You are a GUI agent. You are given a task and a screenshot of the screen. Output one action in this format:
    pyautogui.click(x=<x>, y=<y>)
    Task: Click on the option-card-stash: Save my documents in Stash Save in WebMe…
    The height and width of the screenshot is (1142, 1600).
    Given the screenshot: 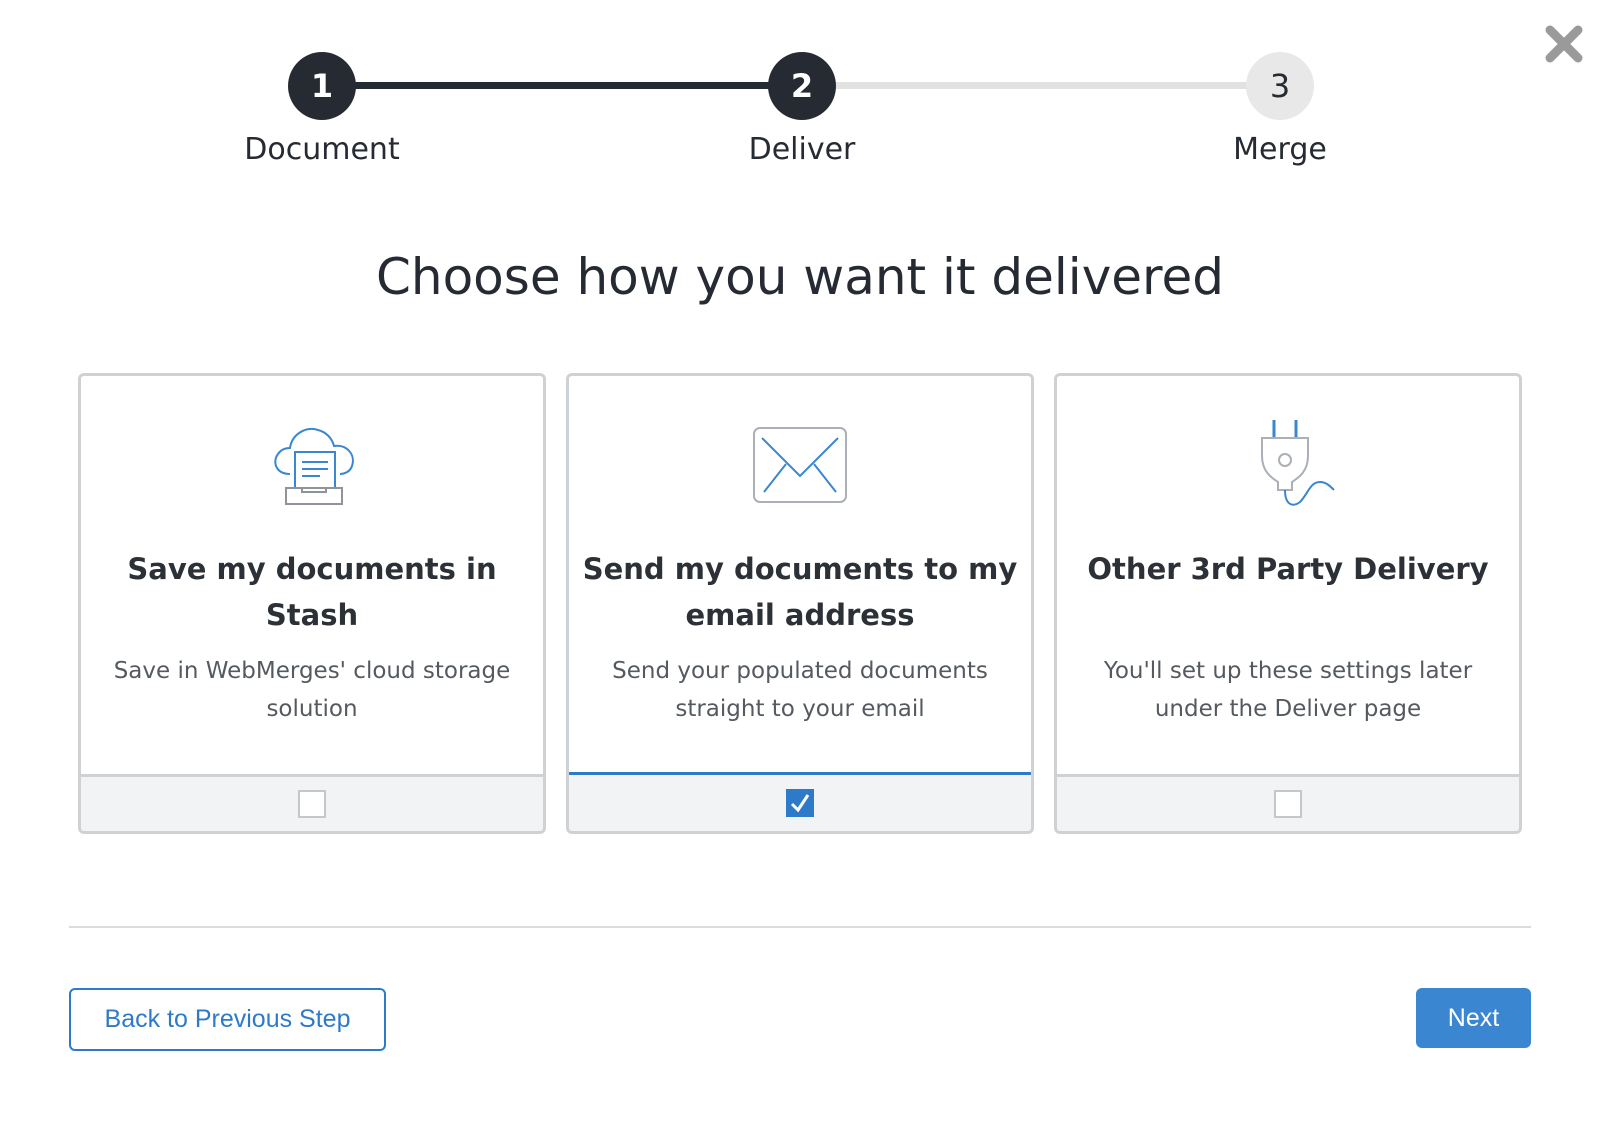 What is the action you would take?
    pyautogui.click(x=312, y=603)
    